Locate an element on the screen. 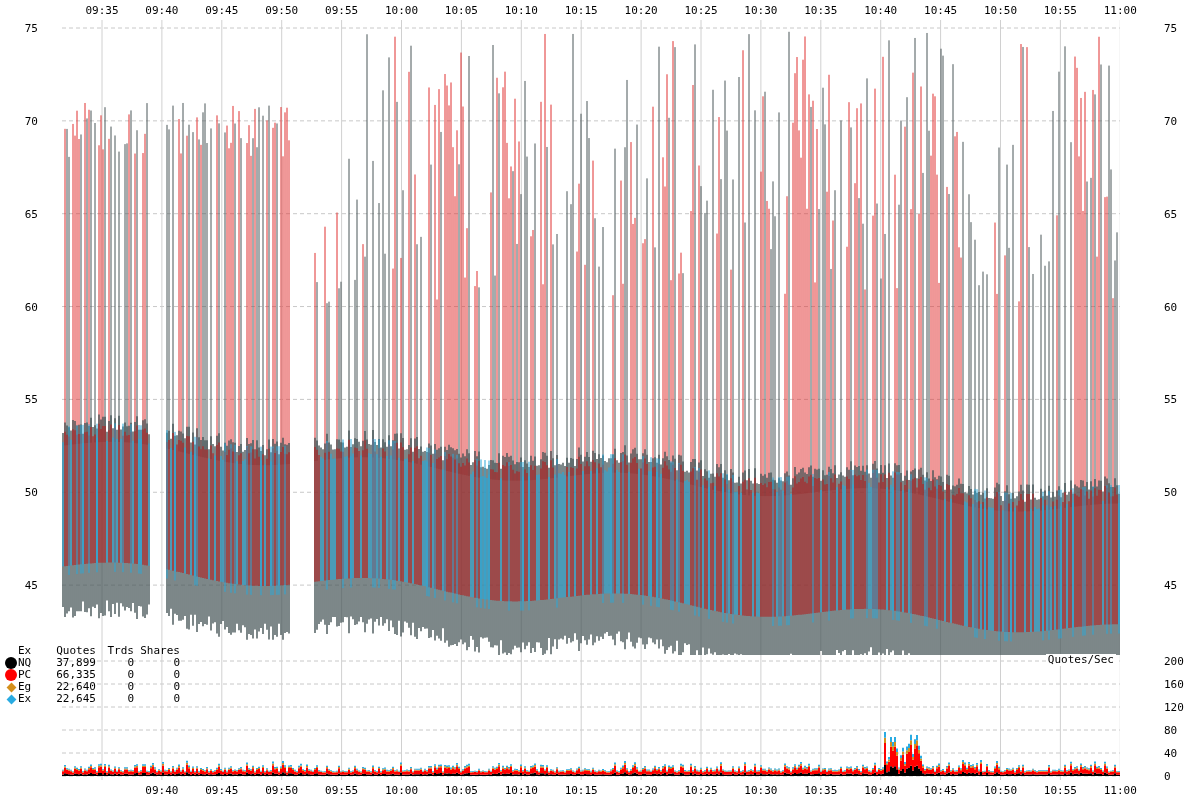 The image size is (1200, 800). volume-label: 200 is located at coordinates (1174, 661).